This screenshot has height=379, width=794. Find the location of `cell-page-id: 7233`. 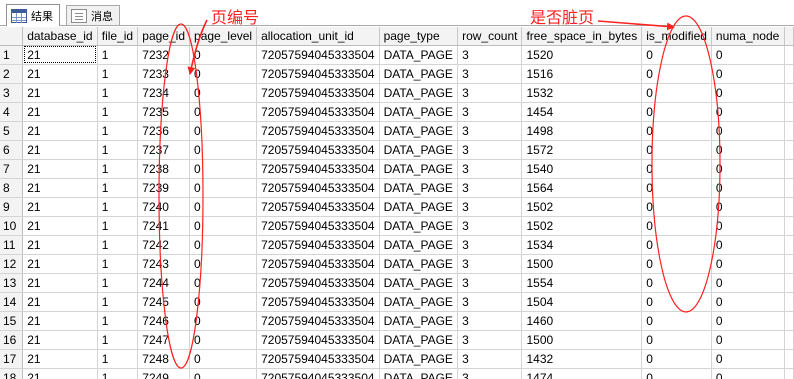

cell-page-id: 7233 is located at coordinates (164, 74).